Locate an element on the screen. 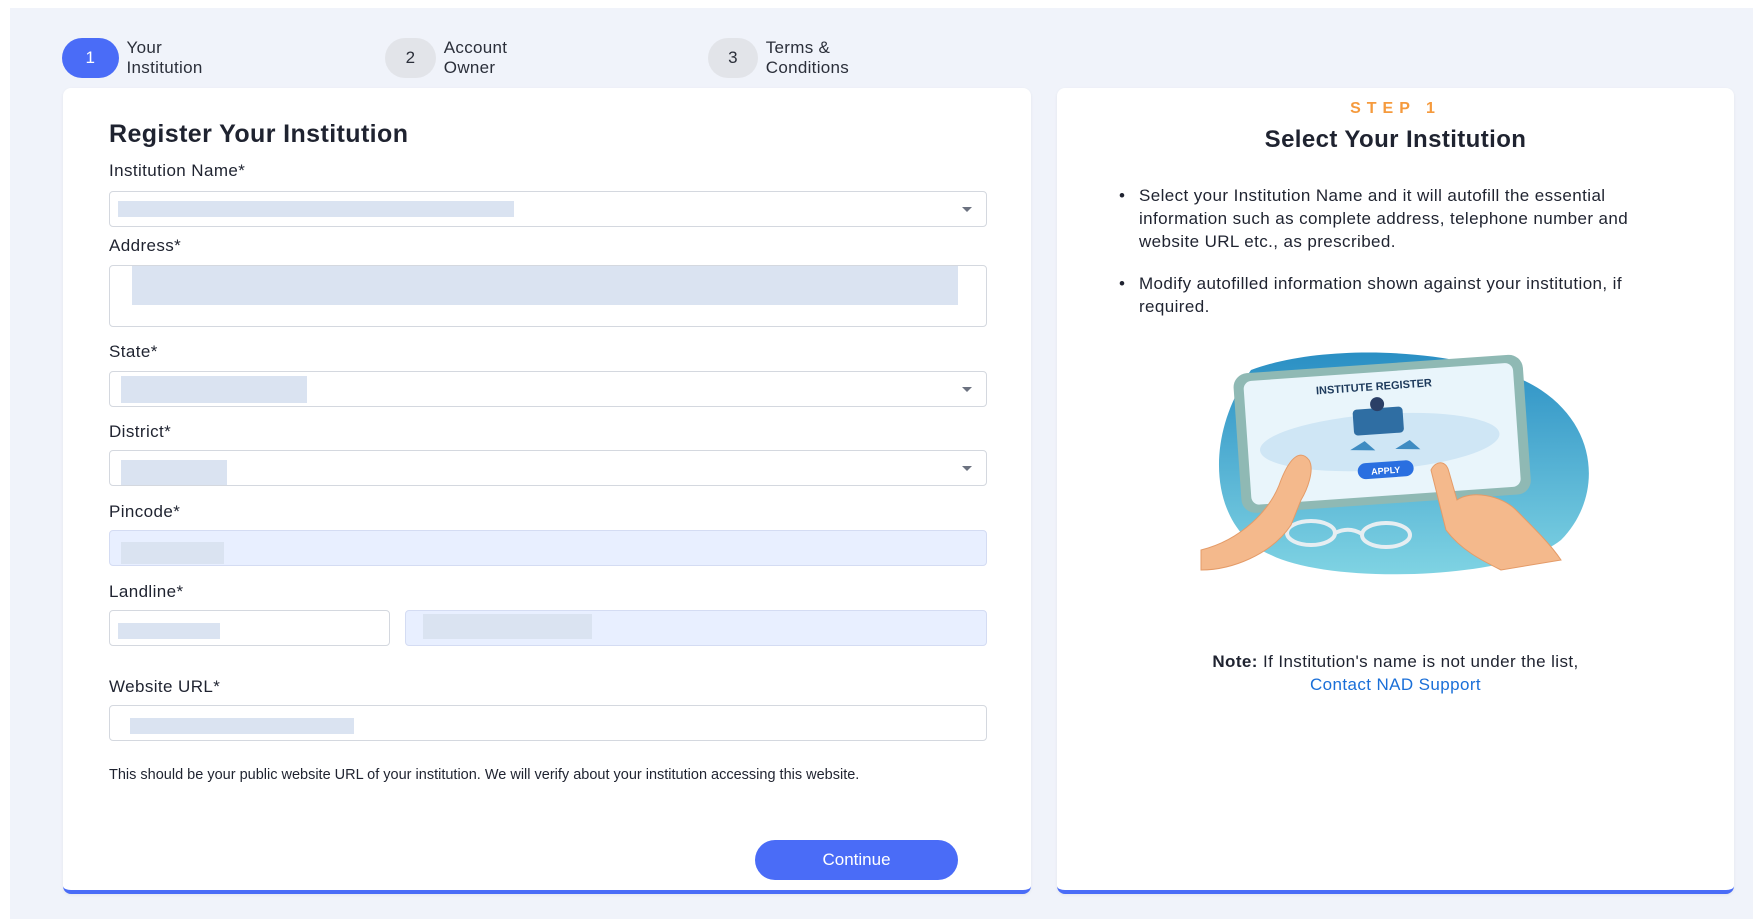 The height and width of the screenshot is (919, 1753). website-url-label: Website URL* is located at coordinates (165, 686).